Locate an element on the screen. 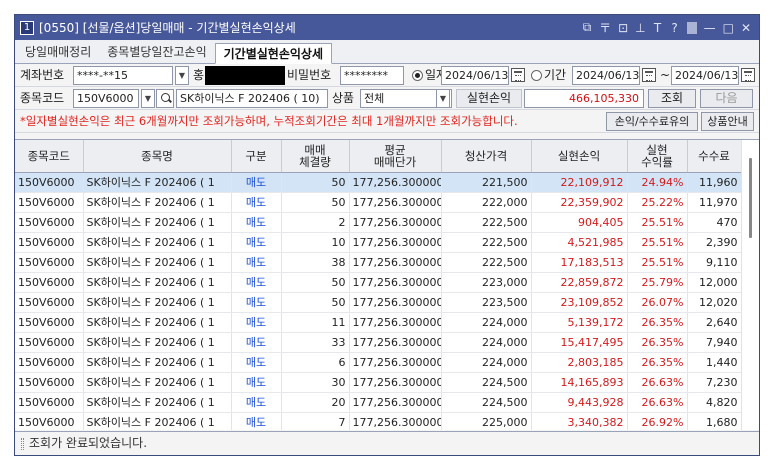 Image resolution: width=781 pixels, height=469 pixels. minimize-icon: — is located at coordinates (710, 28).